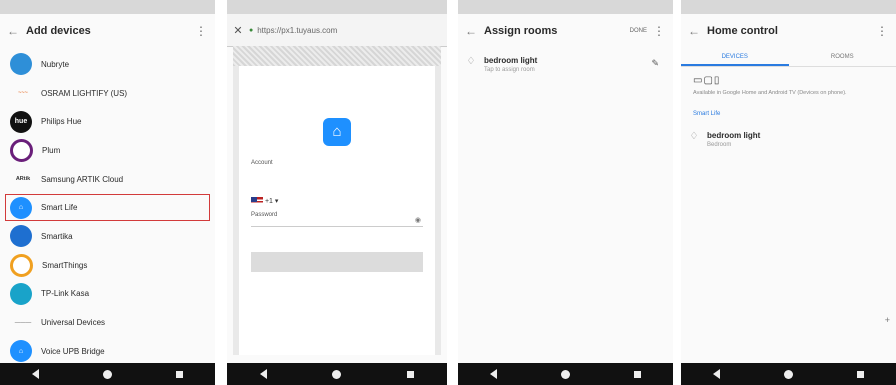  I want to click on edit-pencil-icon: ✎, so click(655, 63).